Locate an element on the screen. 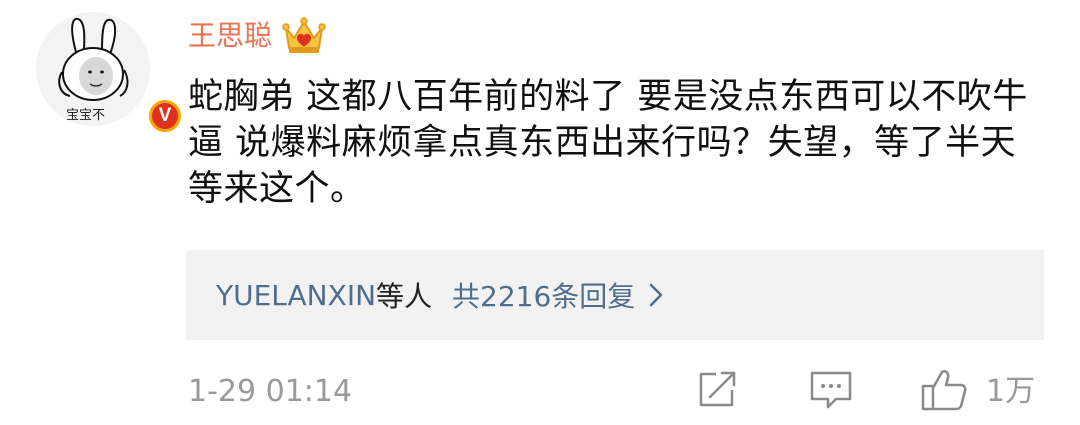 Image resolution: width=1080 pixels, height=425 pixels. username: 王思聪 is located at coordinates (230, 36).